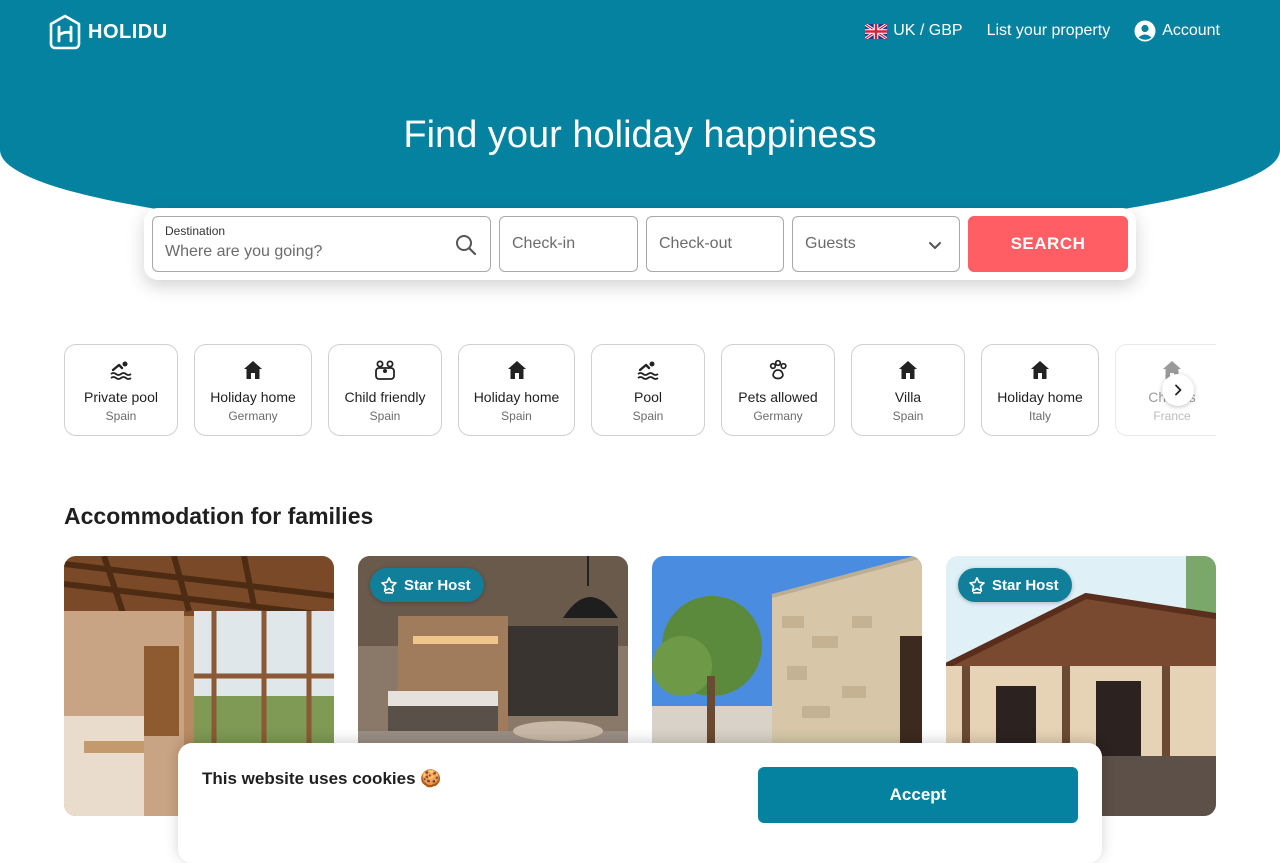 Image resolution: width=1280 pixels, height=863 pixels. I want to click on account-icon, so click(1145, 31).